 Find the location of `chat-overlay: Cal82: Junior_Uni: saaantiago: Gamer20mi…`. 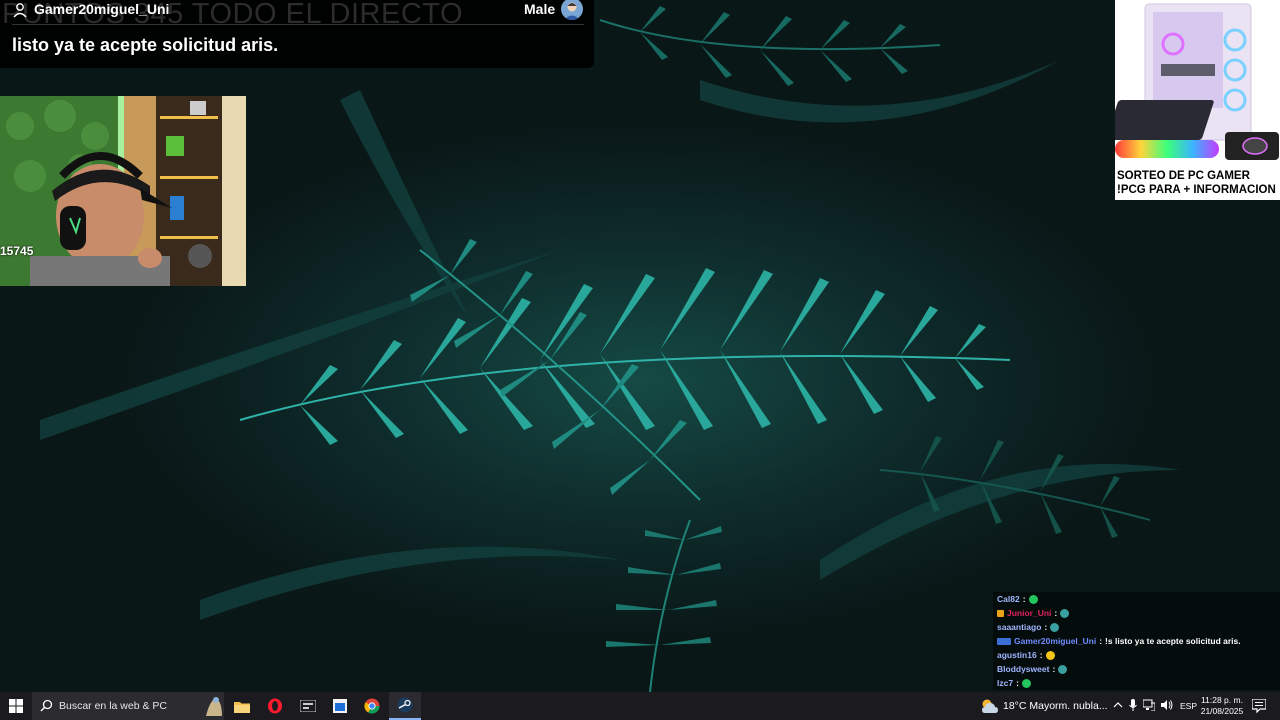

chat-overlay: Cal82: Junior_Uni: saaantiago: Gamer20mi… is located at coordinates (1136, 641).